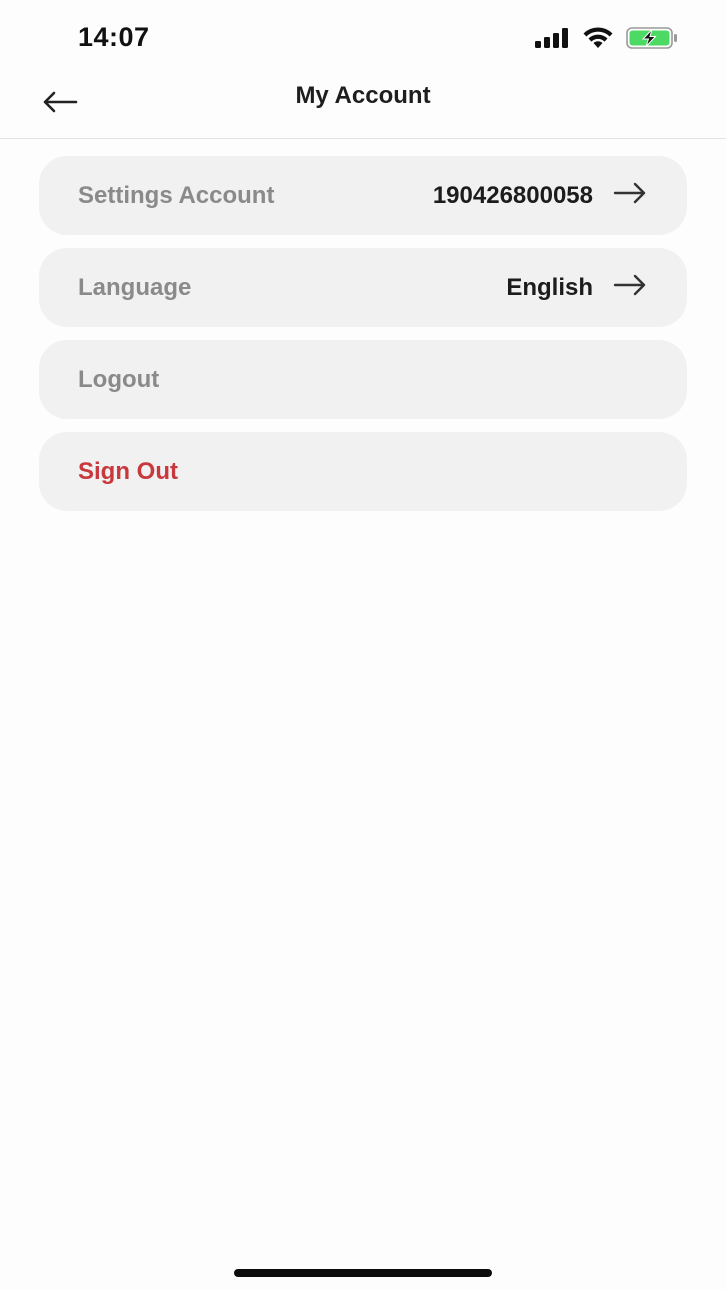 Image resolution: width=726 pixels, height=1290 pixels. What do you see at coordinates (363, 471) in the screenshot?
I see `sign-out-row: Sign Out` at bounding box center [363, 471].